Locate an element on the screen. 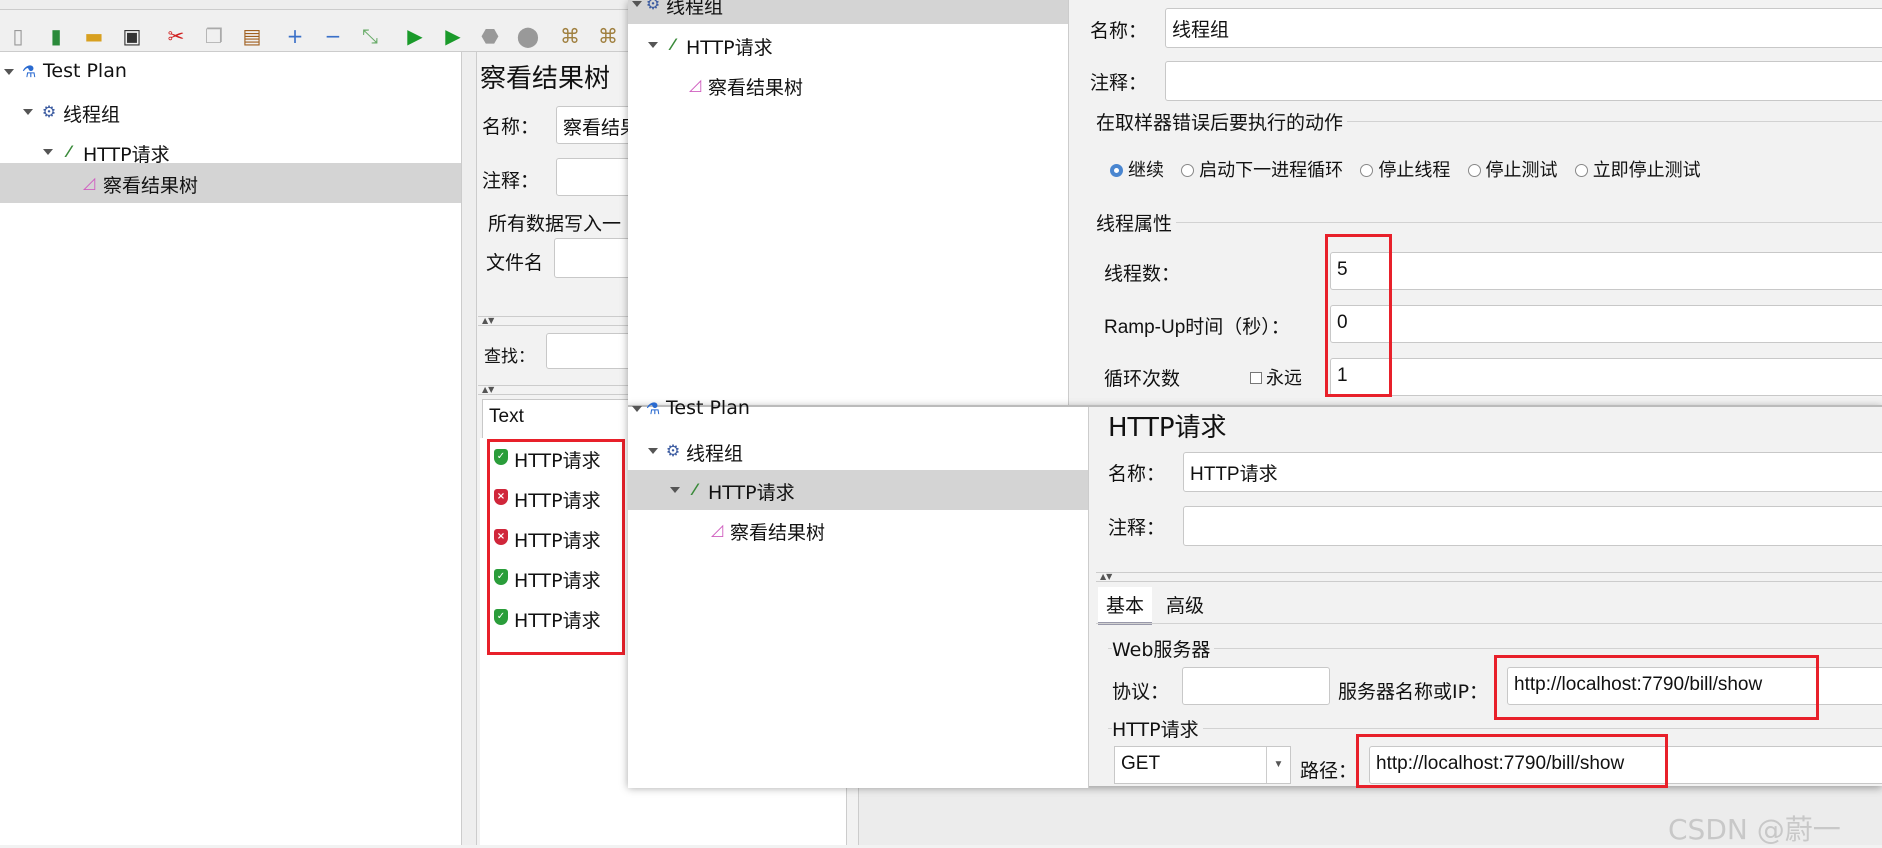 This screenshot has height=848, width=1882. tab-advanced: 高级 is located at coordinates (1185, 604).